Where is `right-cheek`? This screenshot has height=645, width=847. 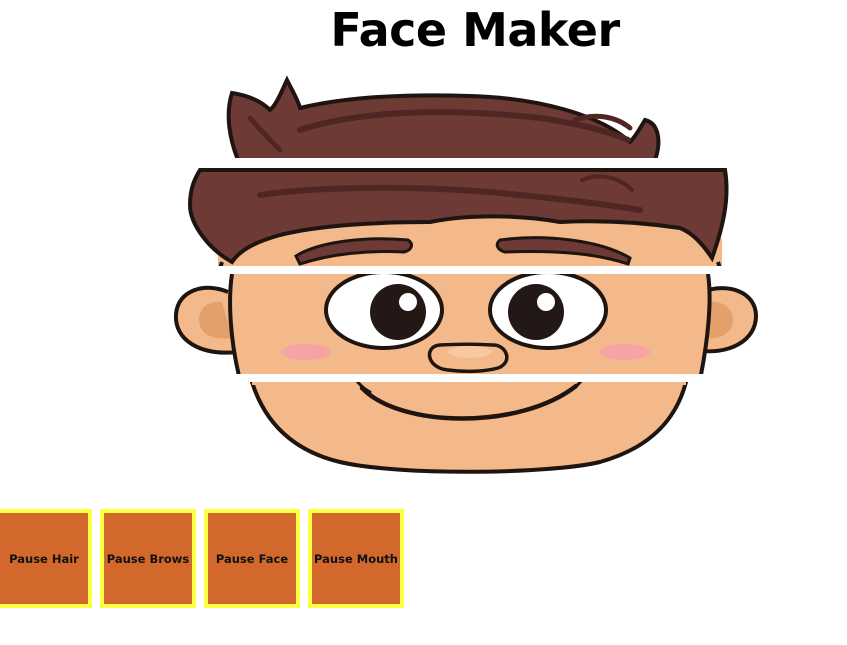 right-cheek is located at coordinates (625, 352).